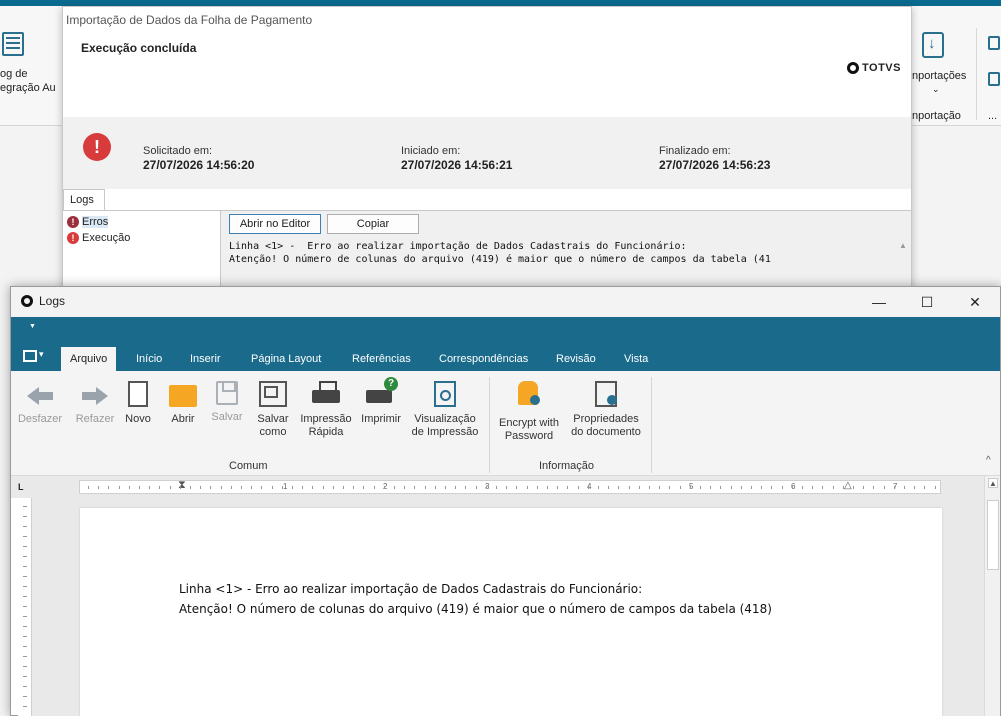  Describe the element at coordinates (40, 403) in the screenshot. I see `undo-button: Desfazer` at that location.